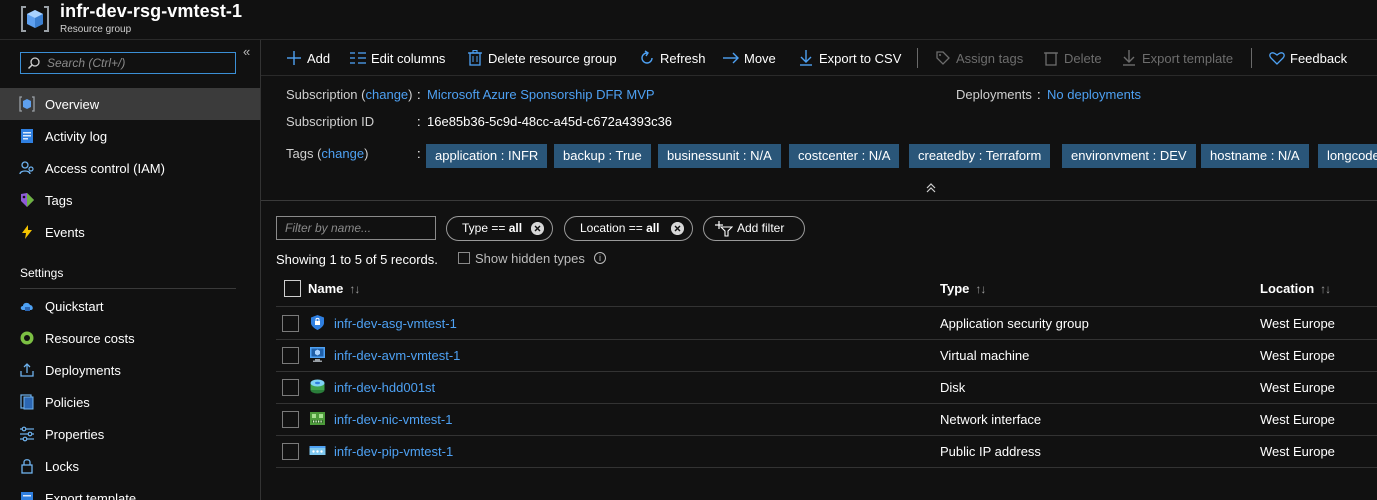 This screenshot has height=500, width=1377. I want to click on iam-icon, so click(27, 168).